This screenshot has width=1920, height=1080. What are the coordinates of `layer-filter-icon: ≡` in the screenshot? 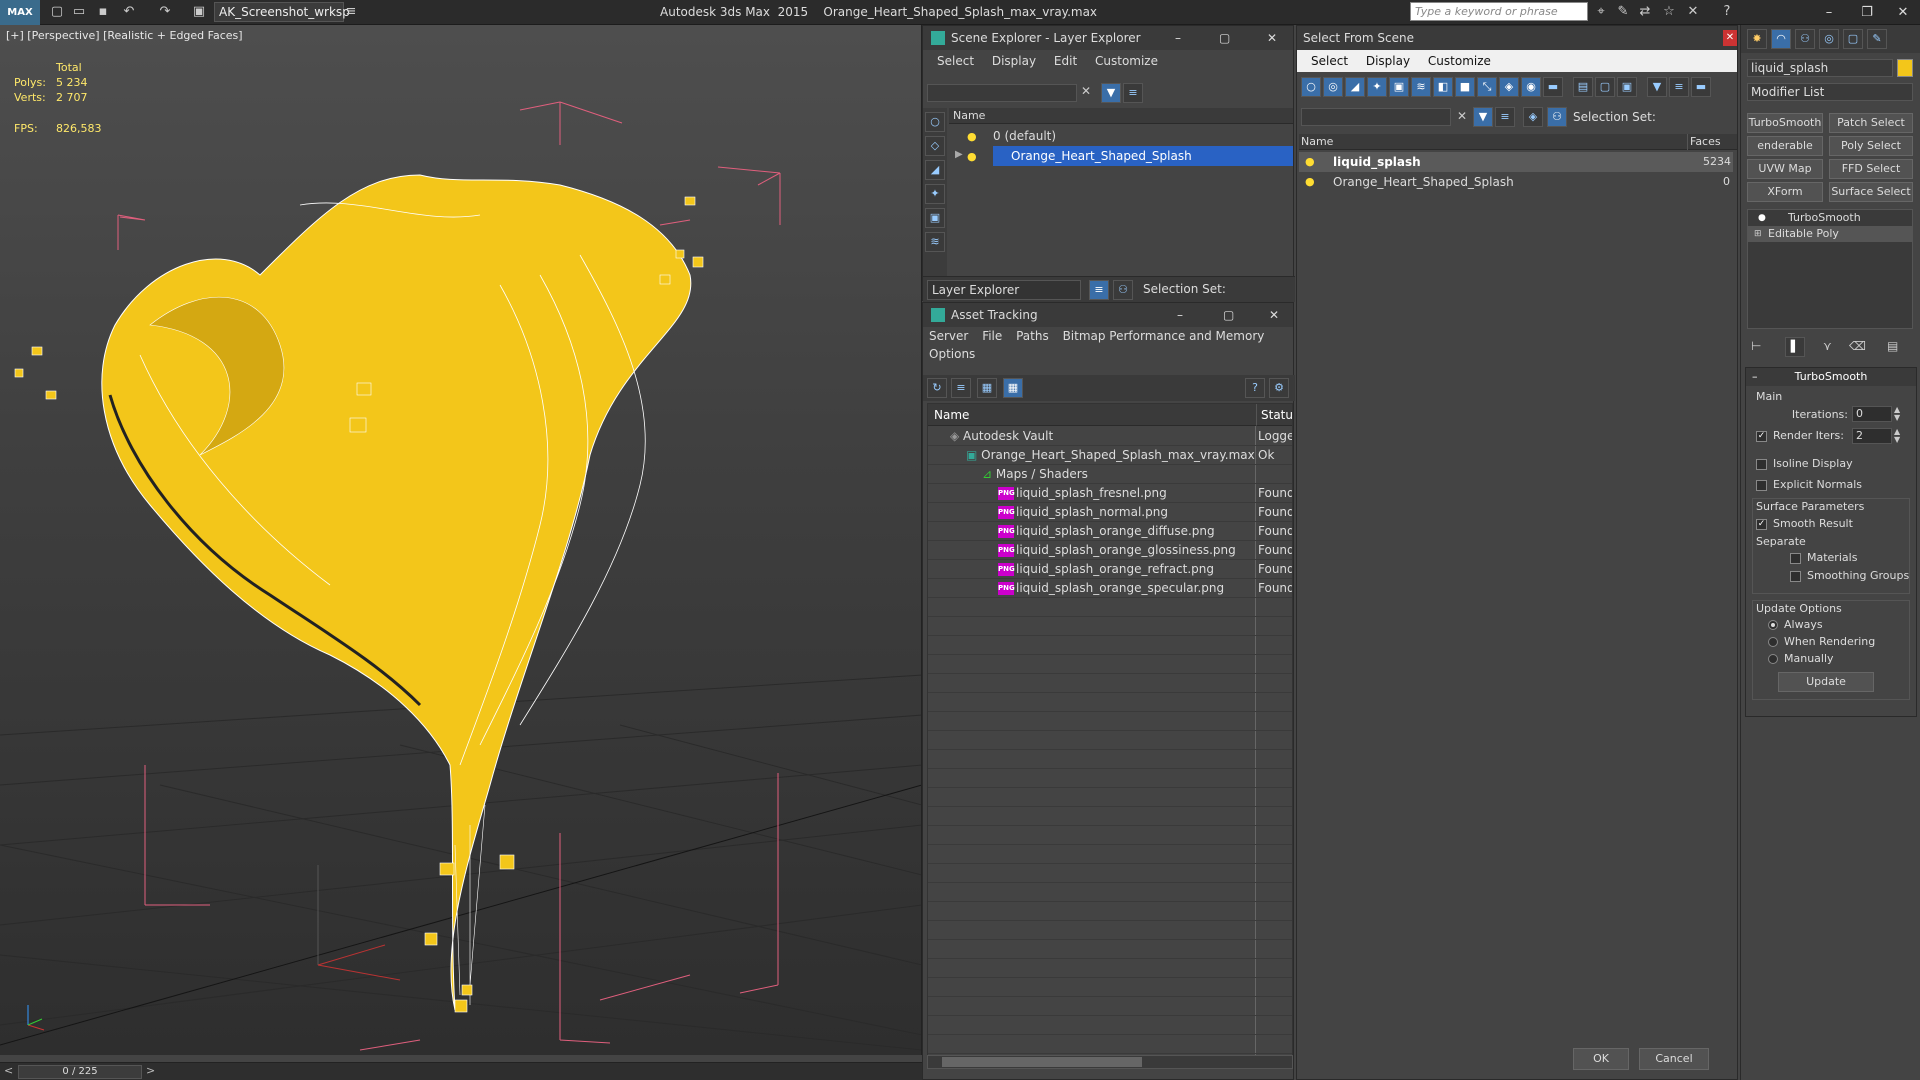 It's located at (1133, 93).